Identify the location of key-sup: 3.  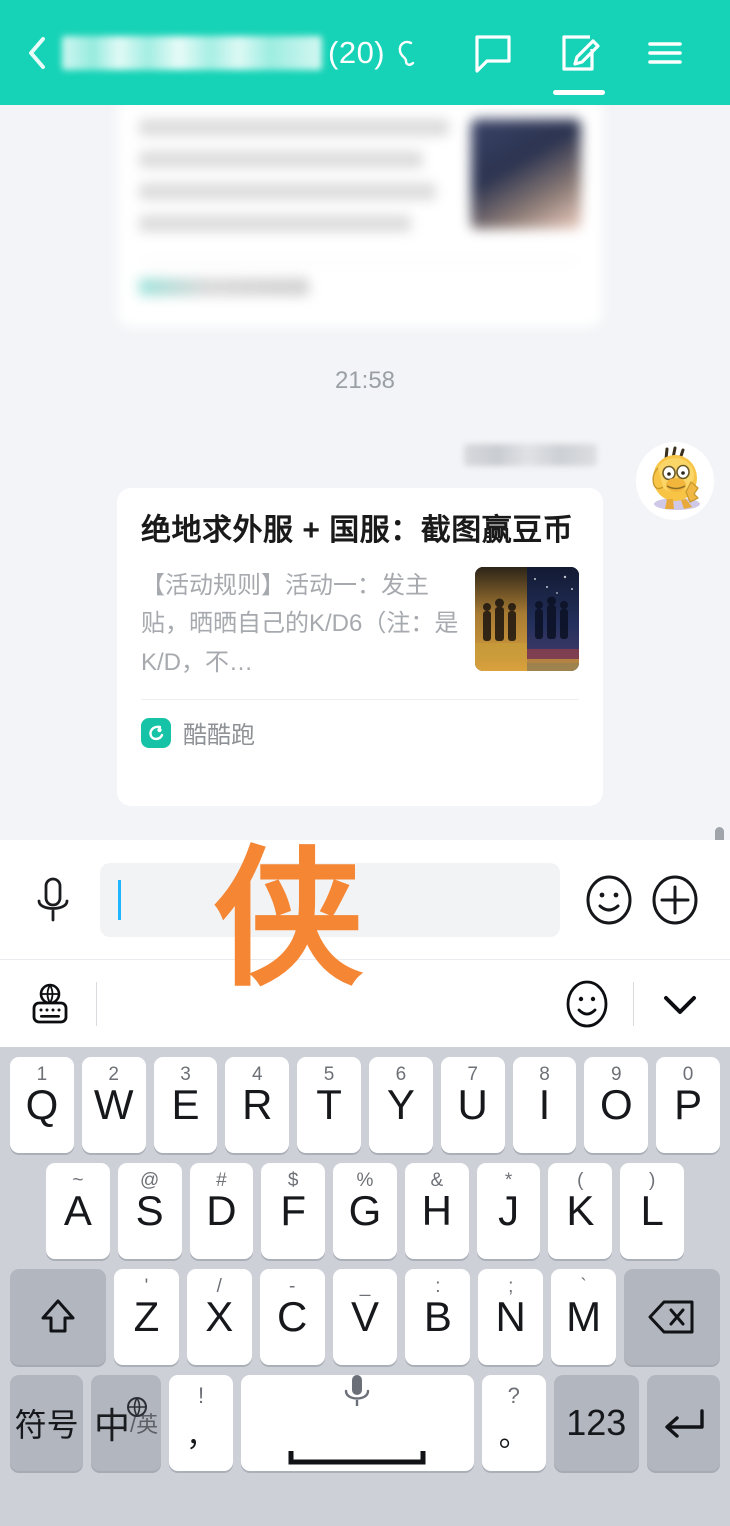
(185, 1074).